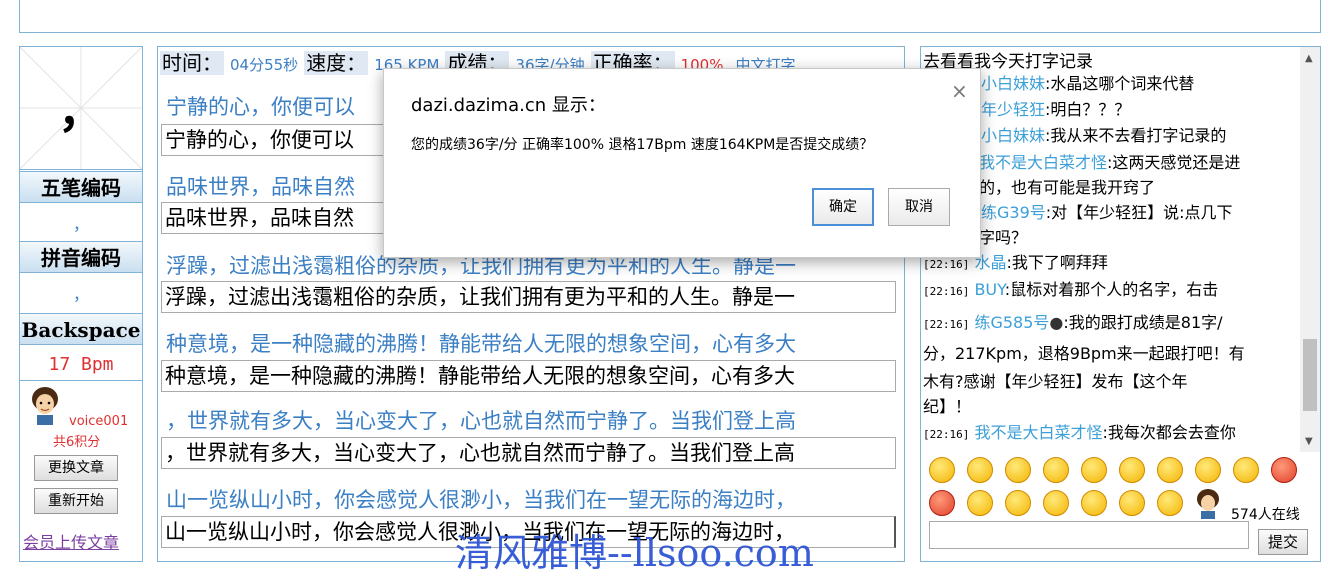 The width and height of the screenshot is (1341, 577). What do you see at coordinates (81, 187) in the screenshot?
I see `wubi-label: 五笔编码` at bounding box center [81, 187].